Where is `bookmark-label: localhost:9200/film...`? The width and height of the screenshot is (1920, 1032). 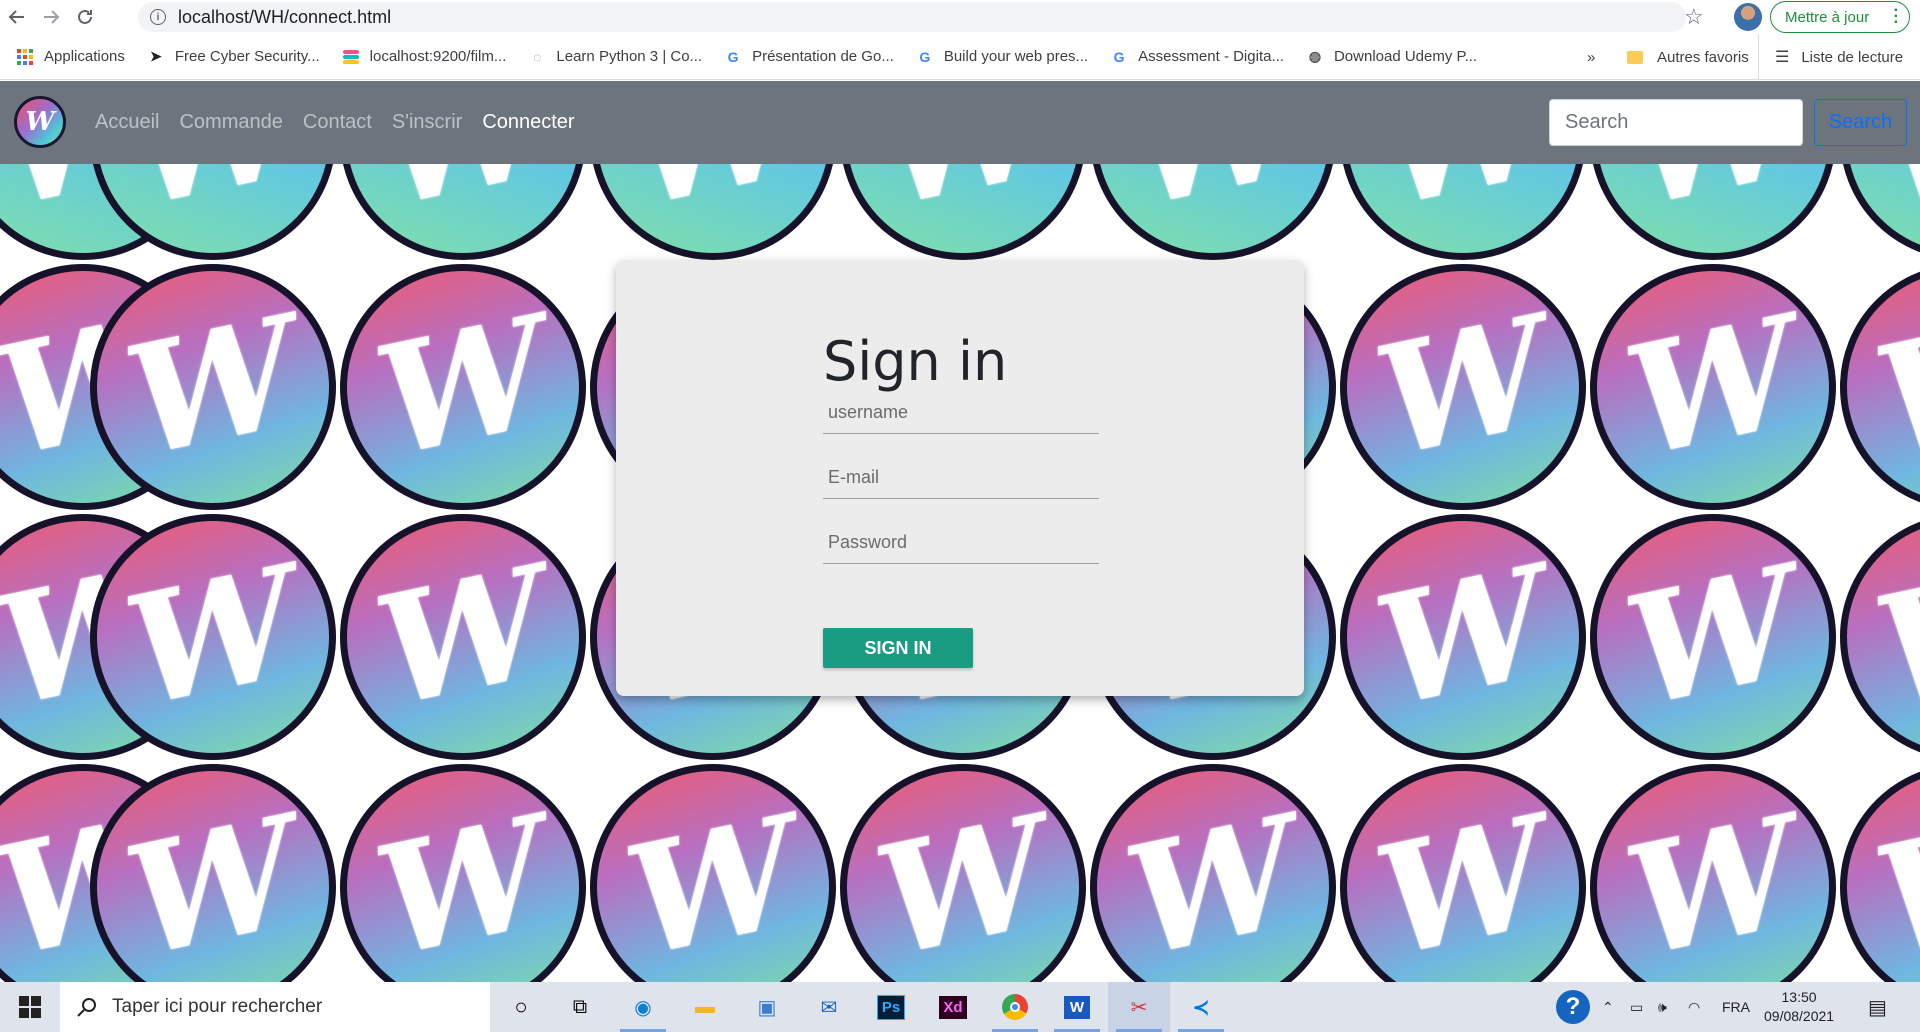
bookmark-label: localhost:9200/film... is located at coordinates (438, 56).